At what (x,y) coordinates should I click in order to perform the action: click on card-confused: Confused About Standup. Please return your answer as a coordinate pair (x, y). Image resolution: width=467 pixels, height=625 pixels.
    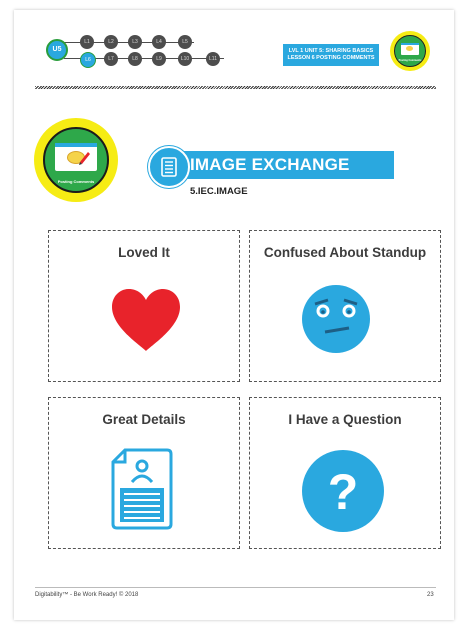
    Looking at the image, I should click on (345, 306).